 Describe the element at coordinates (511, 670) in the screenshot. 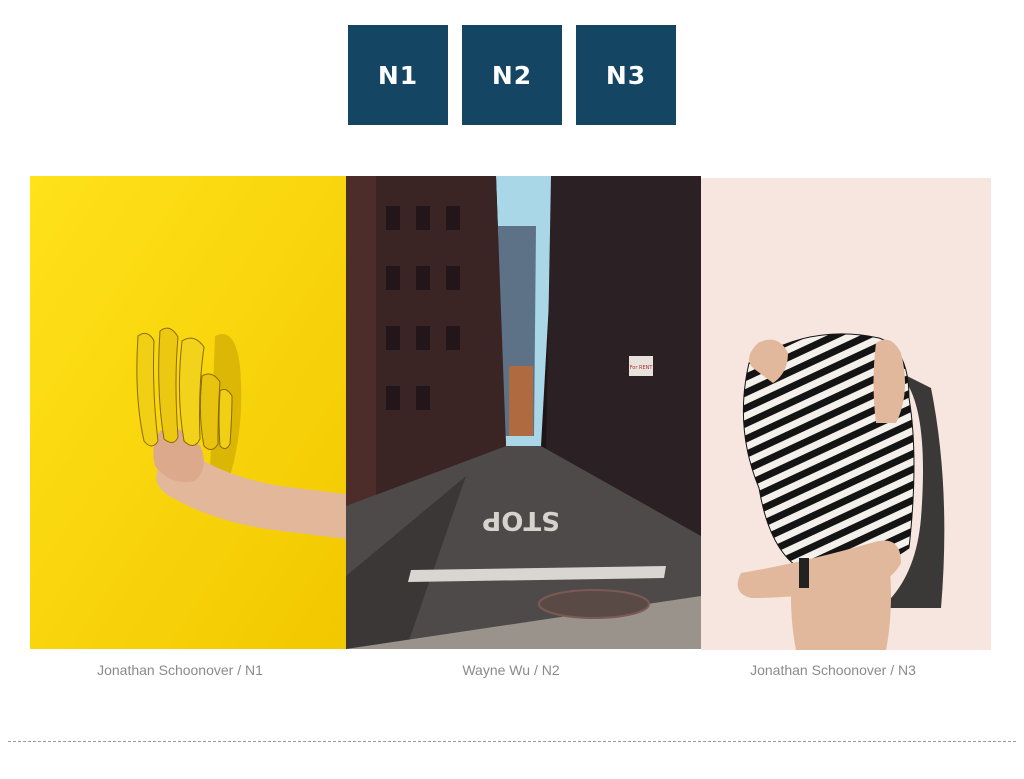

I see `photo-caption-n2: Wayne Wu / N2` at that location.